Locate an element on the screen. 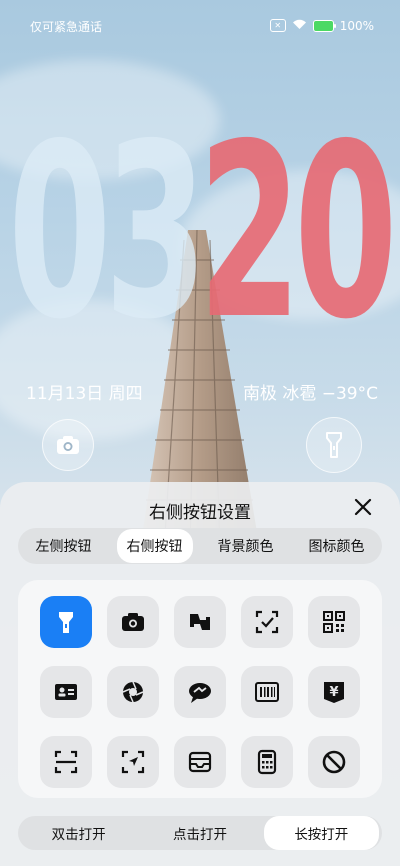 The width and height of the screenshot is (400, 866). close-icon is located at coordinates (363, 507).